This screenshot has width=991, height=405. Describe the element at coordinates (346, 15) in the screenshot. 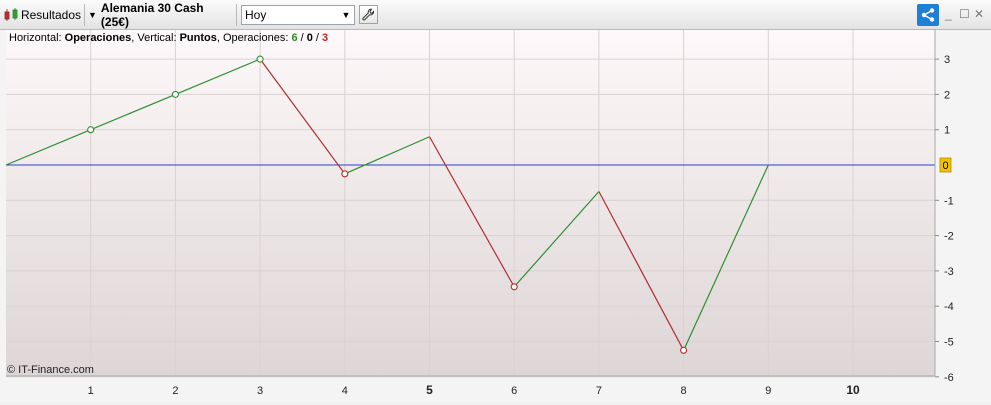

I see `chevron-down-icon: ▼` at that location.